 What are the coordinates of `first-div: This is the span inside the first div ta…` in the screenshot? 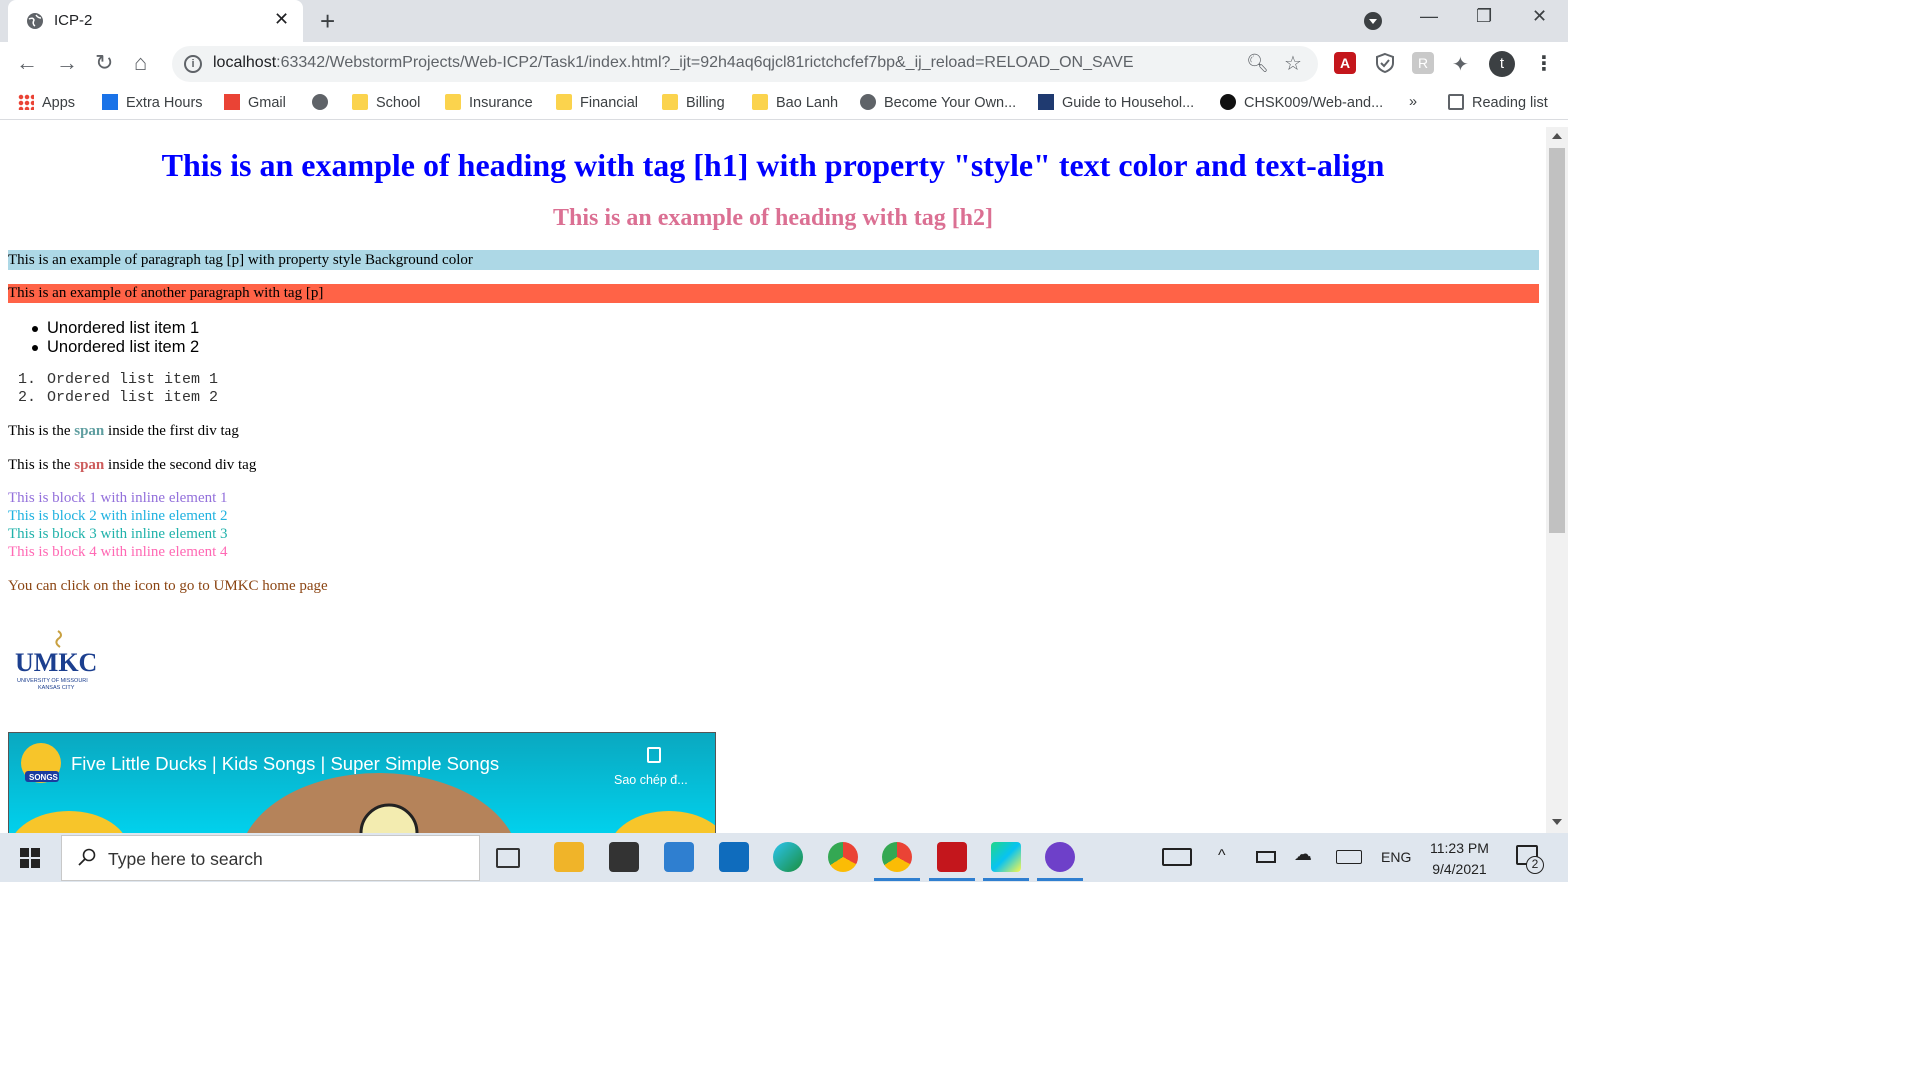 It's located at (123, 431).